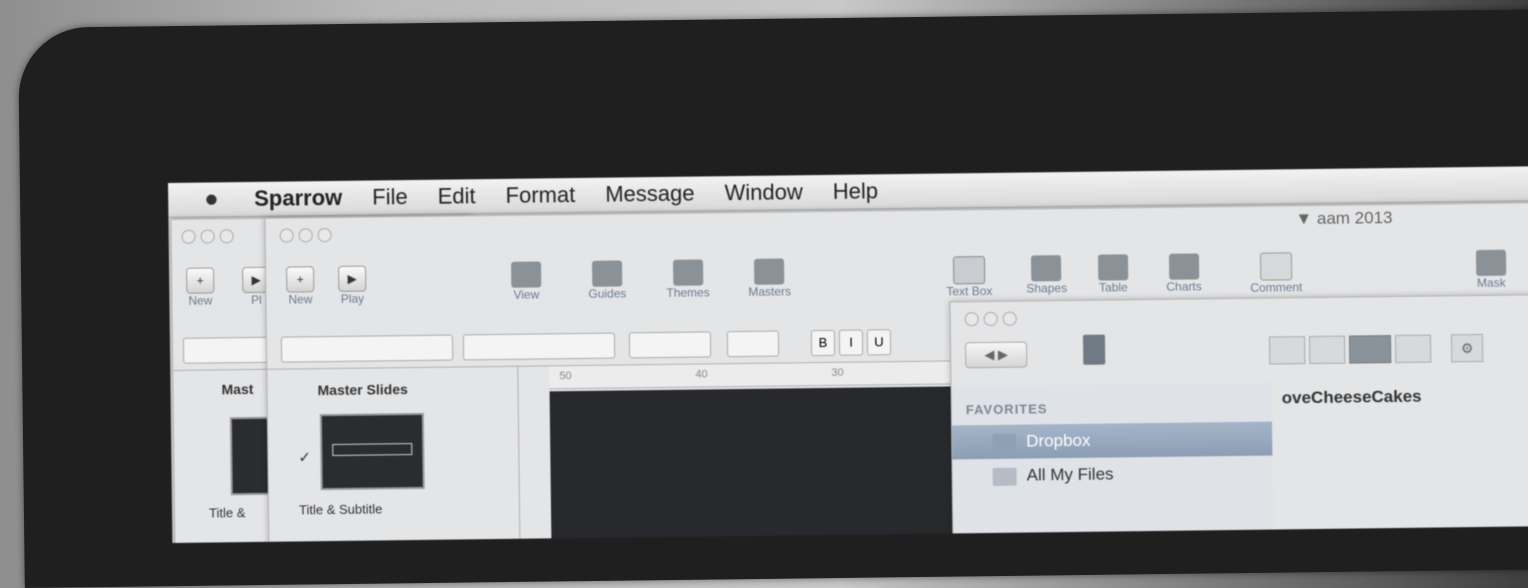 The height and width of the screenshot is (588, 1528). Describe the element at coordinates (607, 273) in the screenshot. I see `guides-icon` at that location.